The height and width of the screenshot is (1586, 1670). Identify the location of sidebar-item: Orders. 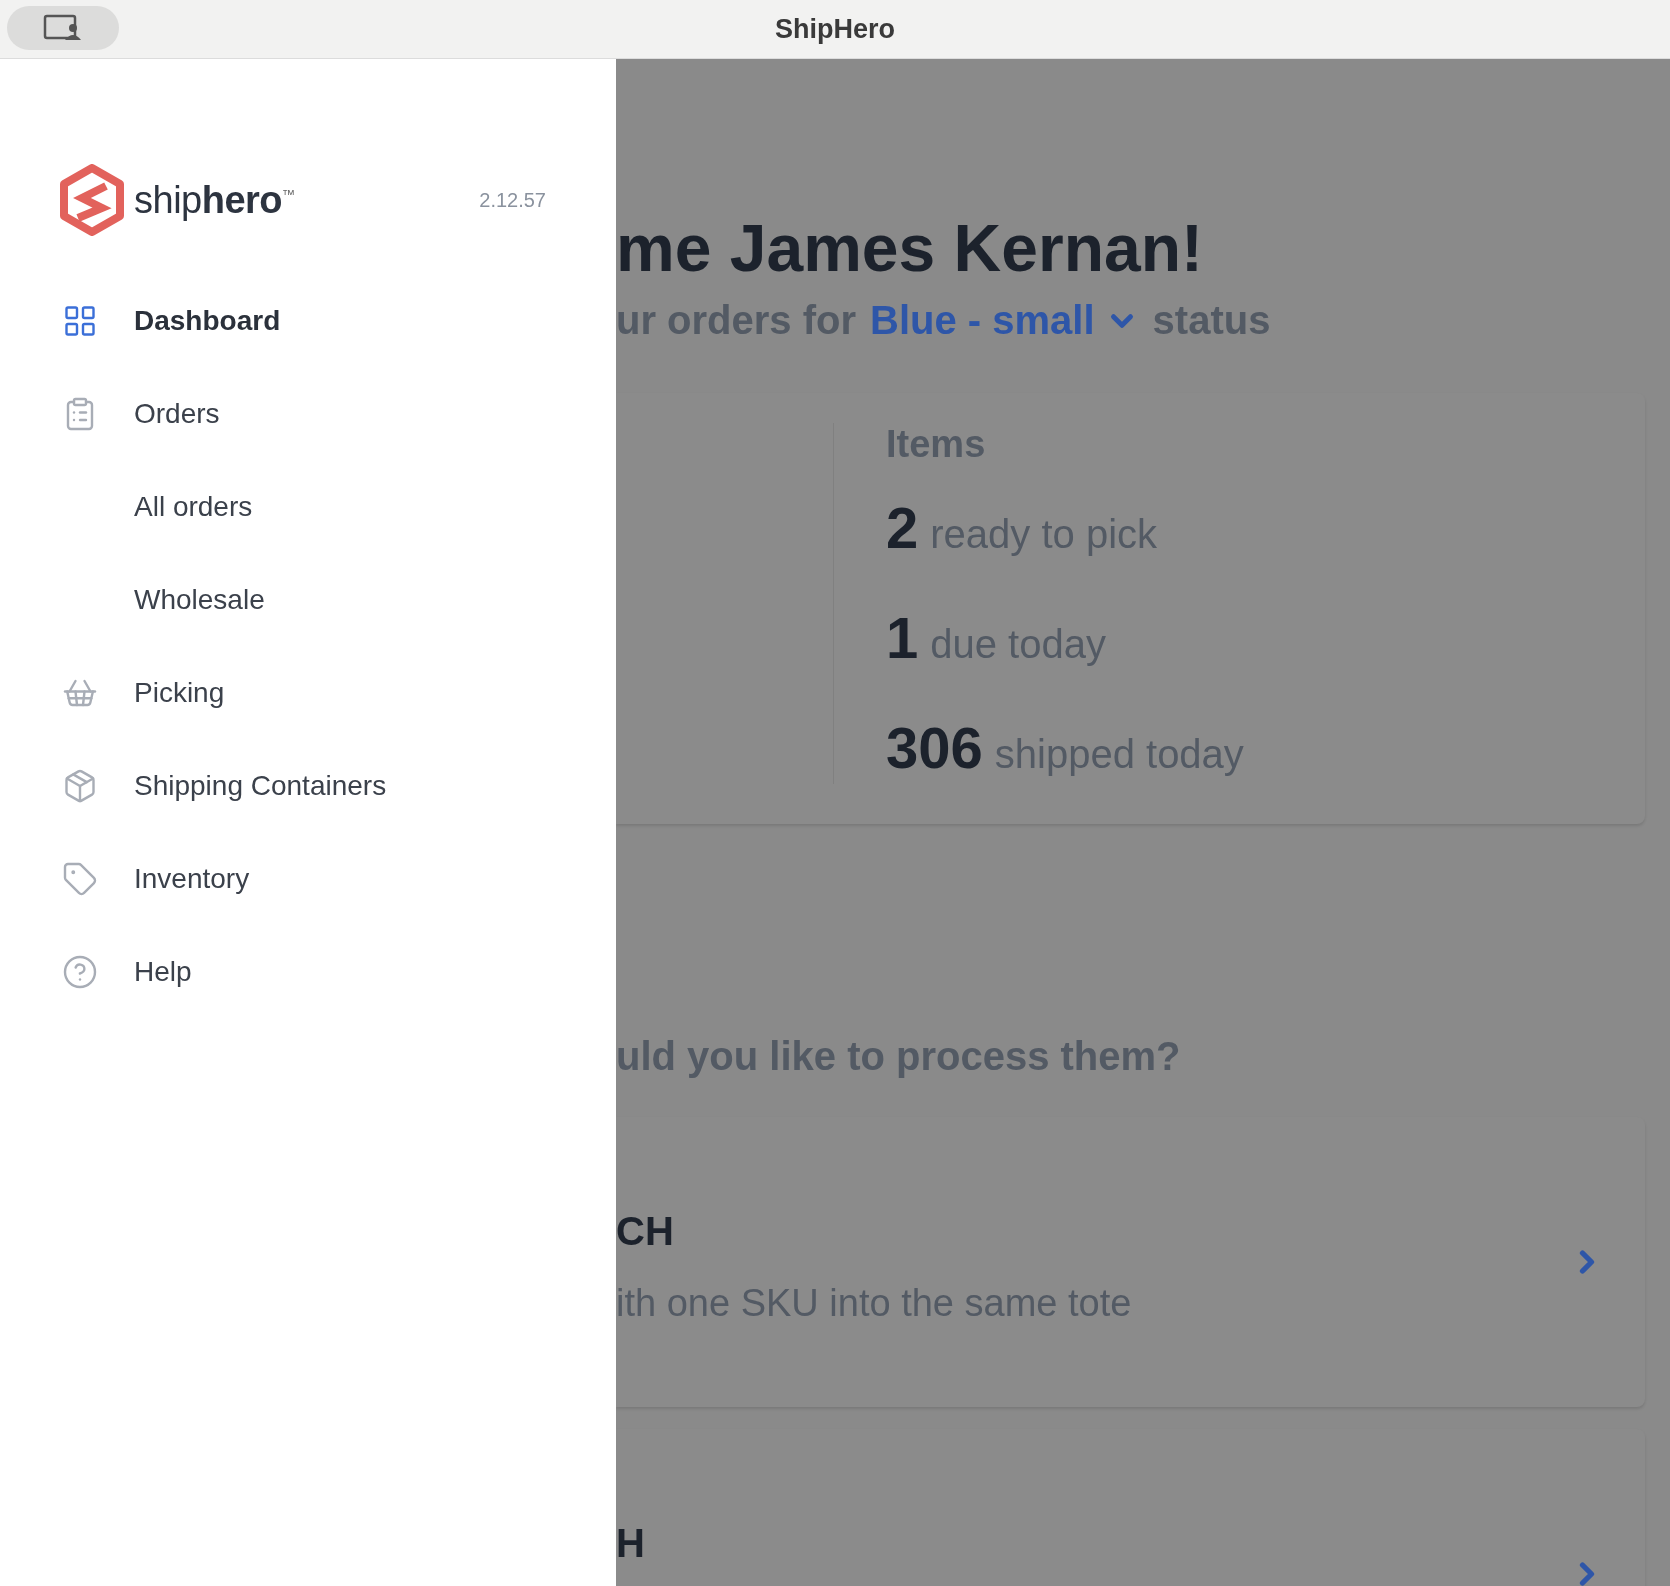
(177, 413).